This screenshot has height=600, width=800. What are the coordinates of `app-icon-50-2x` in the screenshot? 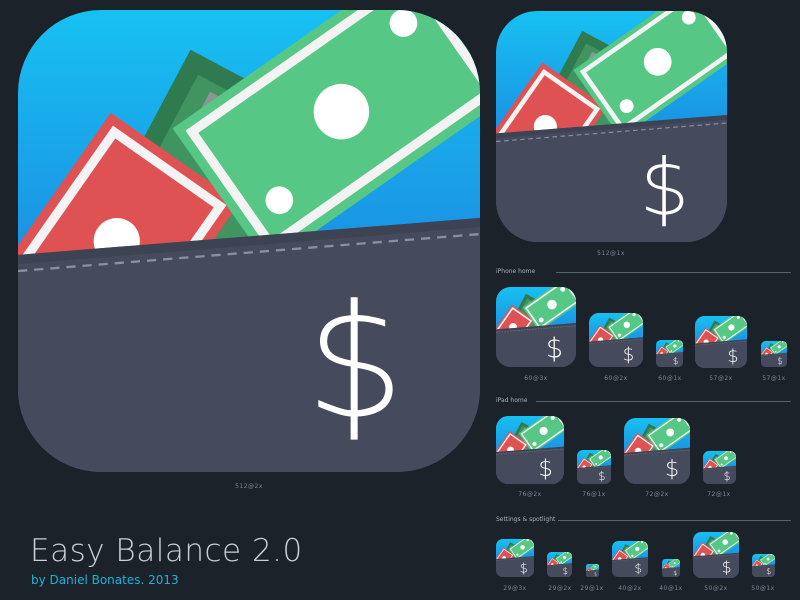 It's located at (716, 555).